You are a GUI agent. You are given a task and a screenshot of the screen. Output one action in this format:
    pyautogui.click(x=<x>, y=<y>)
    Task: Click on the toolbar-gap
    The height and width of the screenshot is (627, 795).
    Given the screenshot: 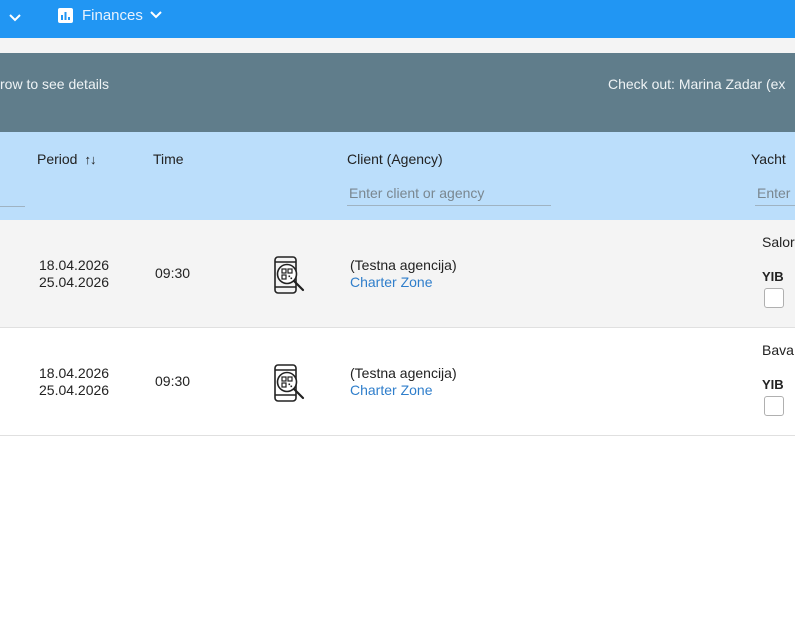 What is the action you would take?
    pyautogui.click(x=397, y=45)
    